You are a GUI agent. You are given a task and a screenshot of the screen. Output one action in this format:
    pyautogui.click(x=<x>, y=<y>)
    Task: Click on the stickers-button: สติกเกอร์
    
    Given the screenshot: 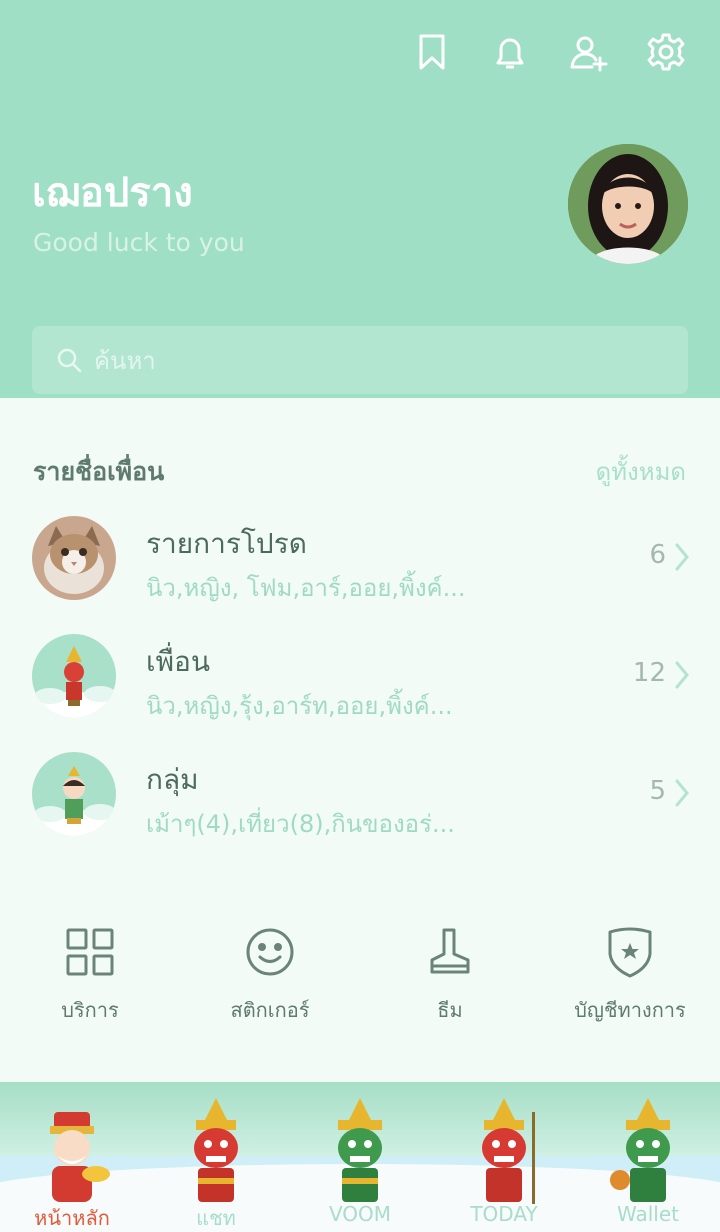 What is the action you would take?
    pyautogui.click(x=270, y=979)
    